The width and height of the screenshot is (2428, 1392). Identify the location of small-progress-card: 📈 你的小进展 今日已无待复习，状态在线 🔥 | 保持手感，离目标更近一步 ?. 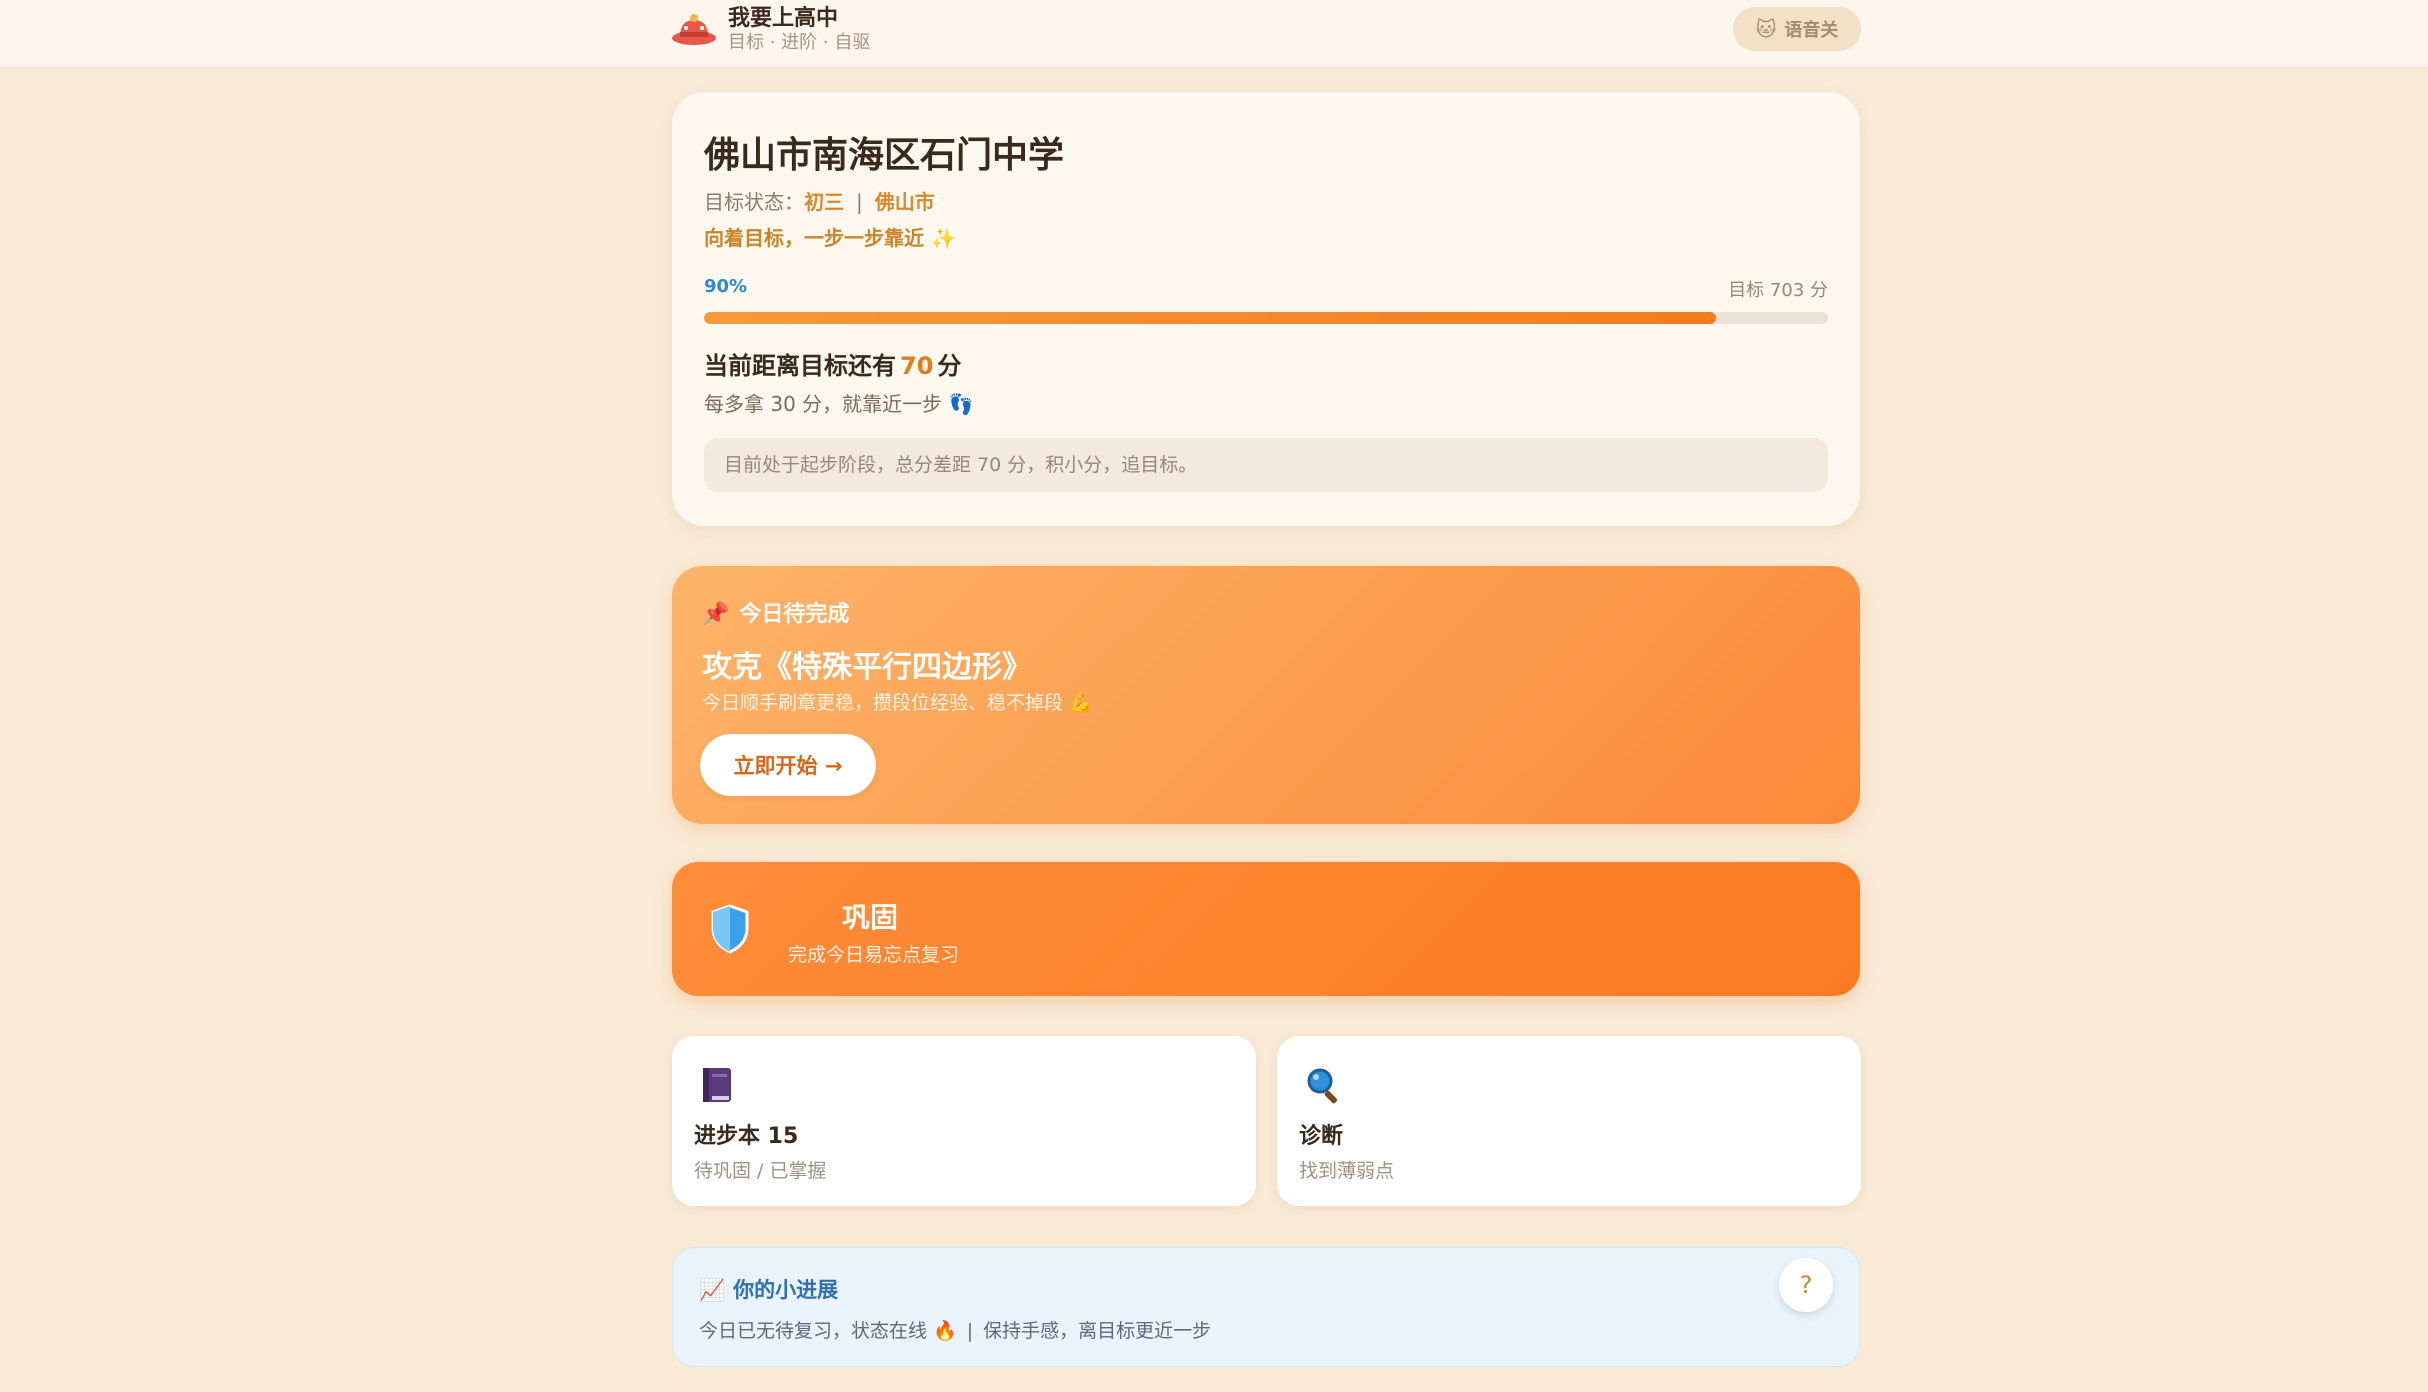
(1266, 1307).